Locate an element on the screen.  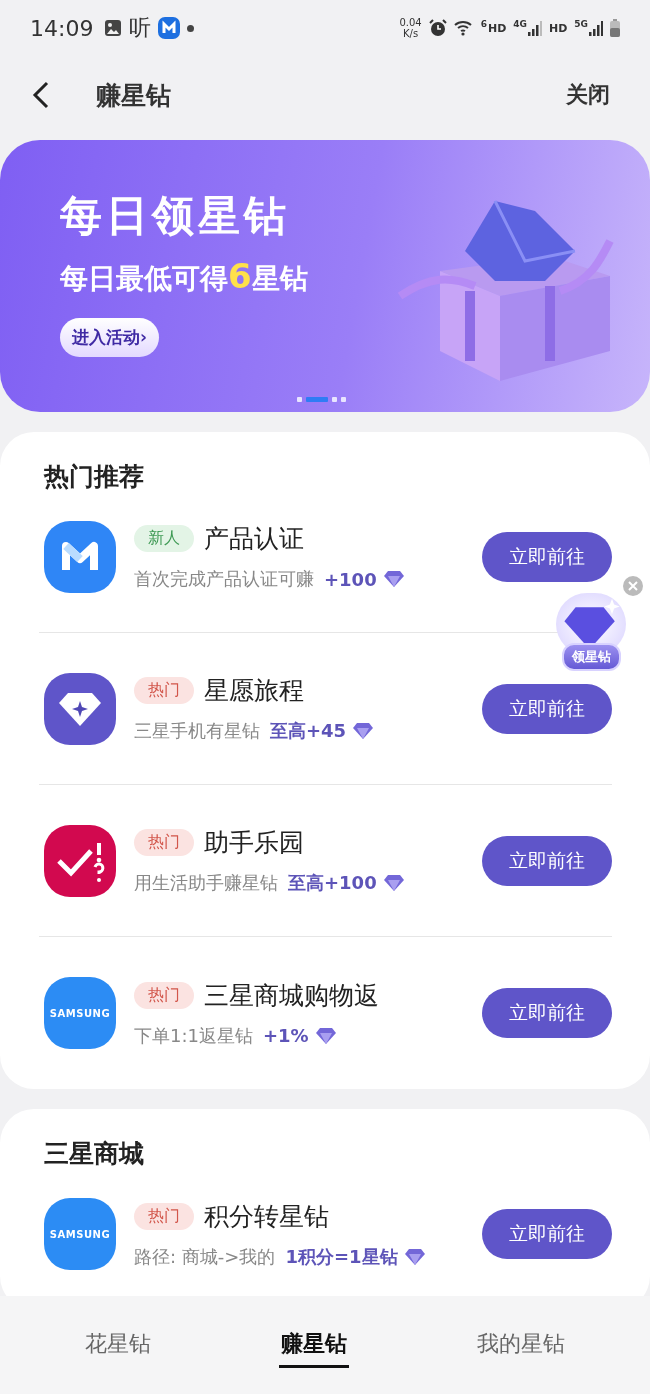
task-title: 助手乐园 is located at coordinates (254, 843).